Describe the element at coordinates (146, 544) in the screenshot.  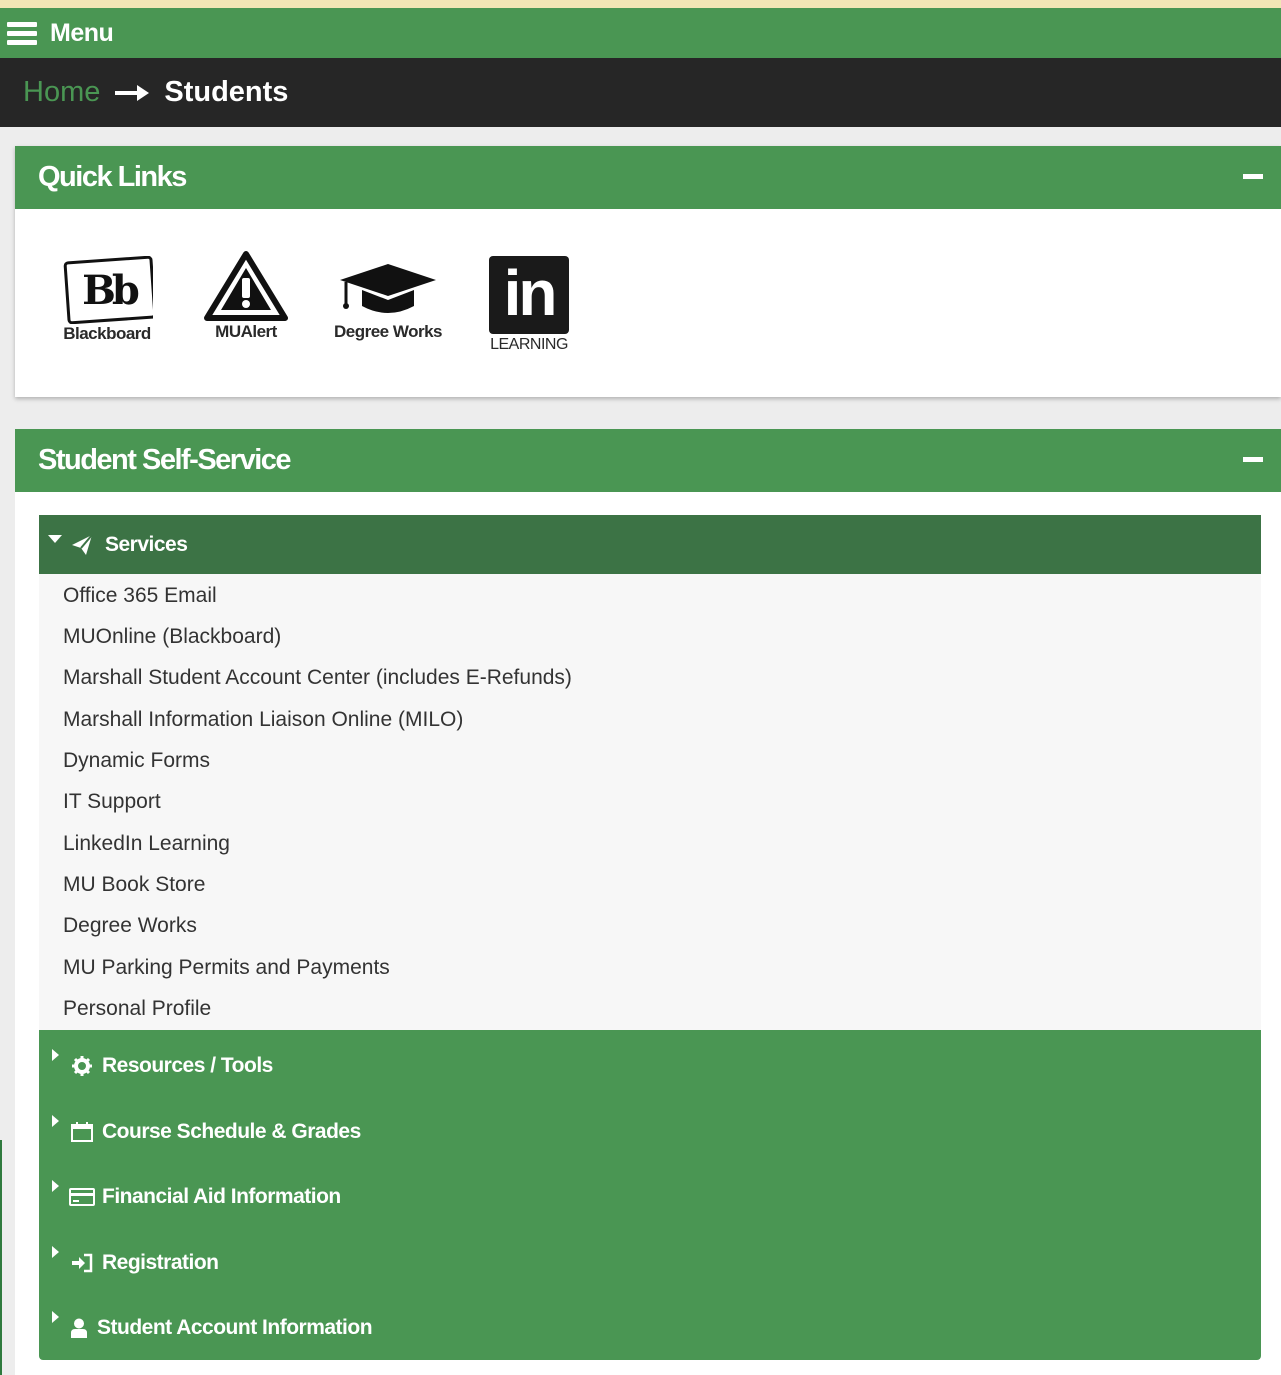
I see `accordion-label: Services` at that location.